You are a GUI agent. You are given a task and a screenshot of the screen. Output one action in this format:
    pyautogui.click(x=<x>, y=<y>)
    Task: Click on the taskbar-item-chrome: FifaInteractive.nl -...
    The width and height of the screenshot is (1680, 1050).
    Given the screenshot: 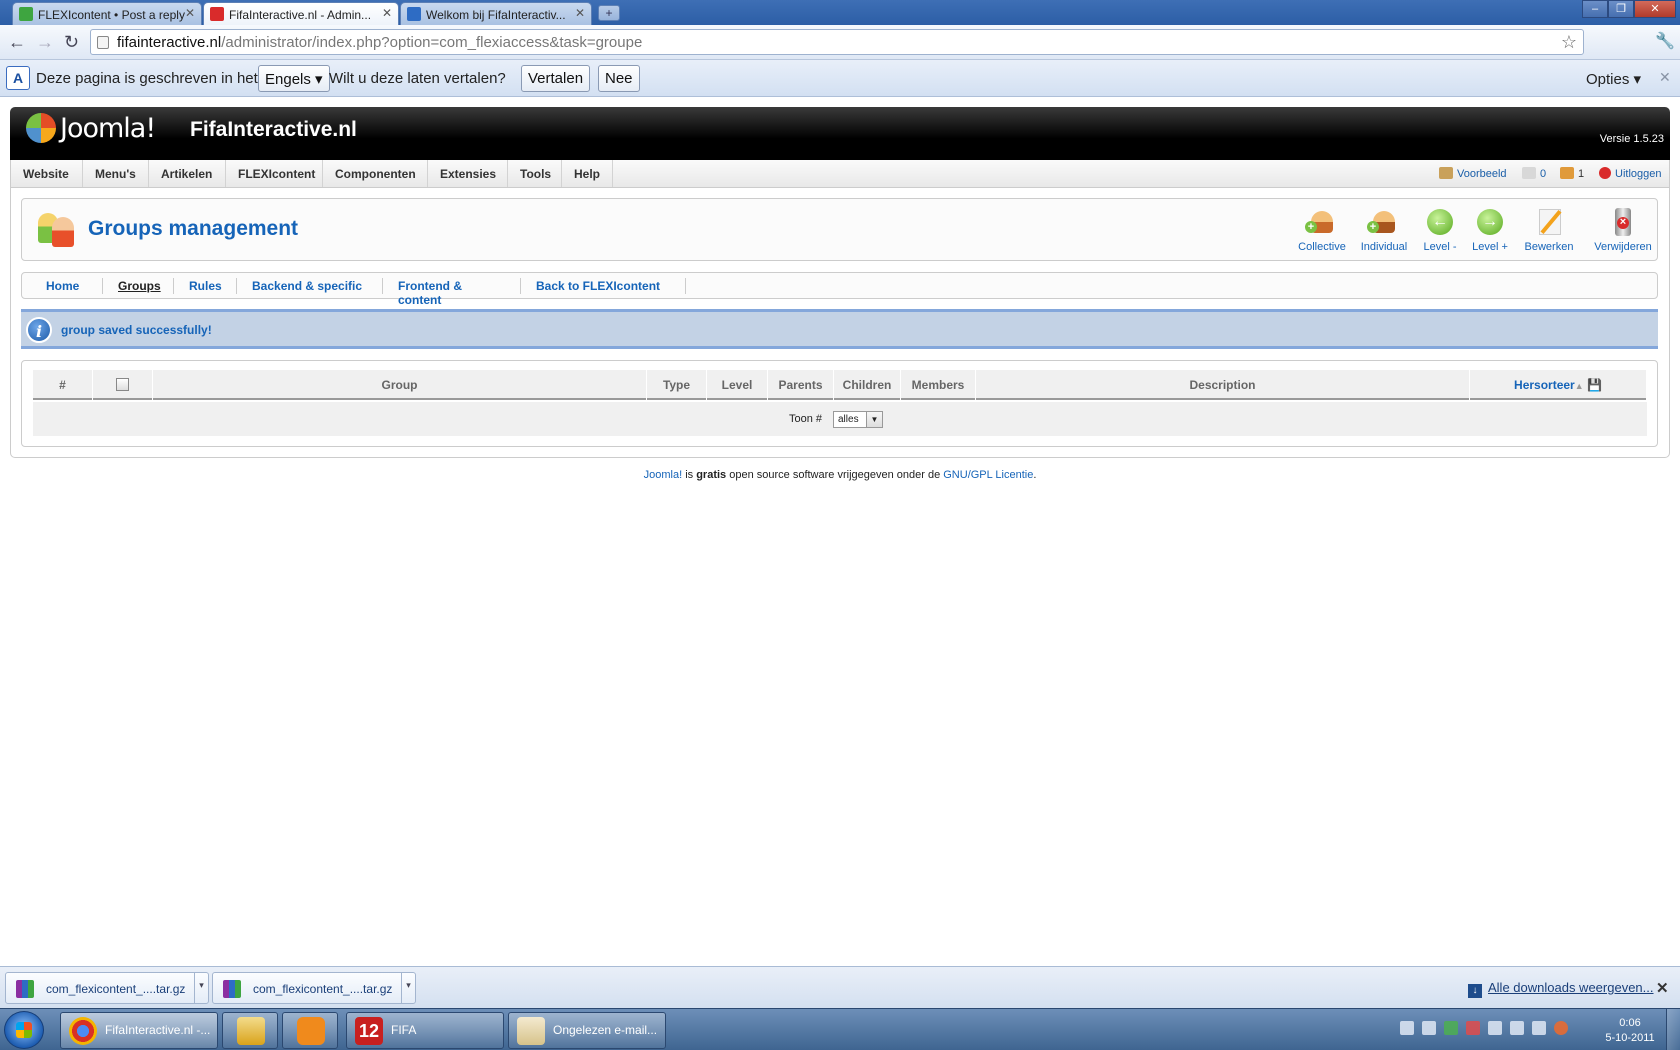 What is the action you would take?
    pyautogui.click(x=139, y=1030)
    